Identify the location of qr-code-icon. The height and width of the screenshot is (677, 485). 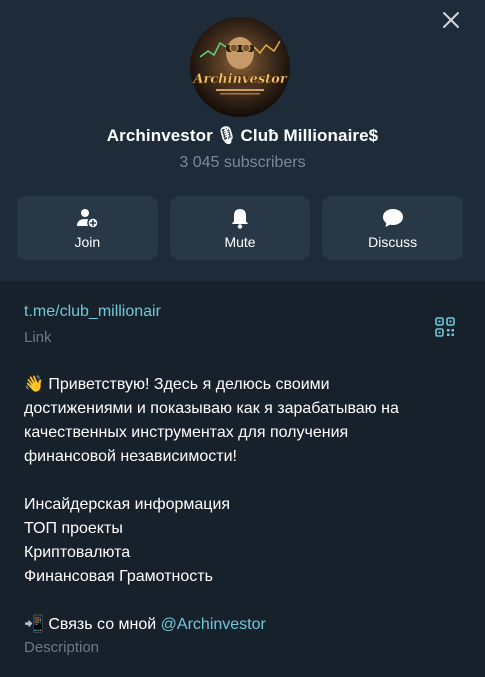
(445, 327).